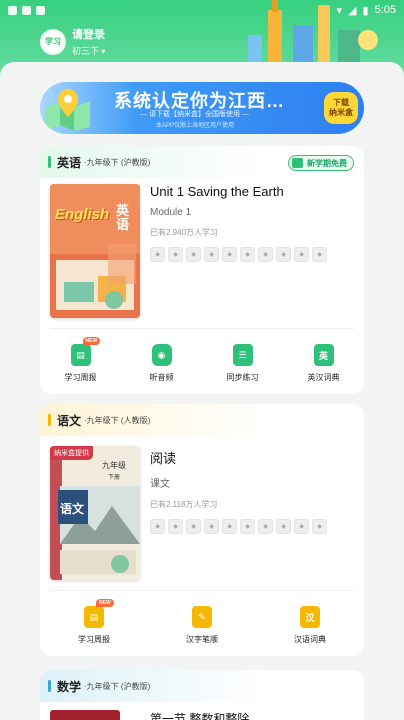 The width and height of the screenshot is (404, 720). What do you see at coordinates (352, 10) in the screenshot?
I see `signal-icon: ◢` at bounding box center [352, 10].